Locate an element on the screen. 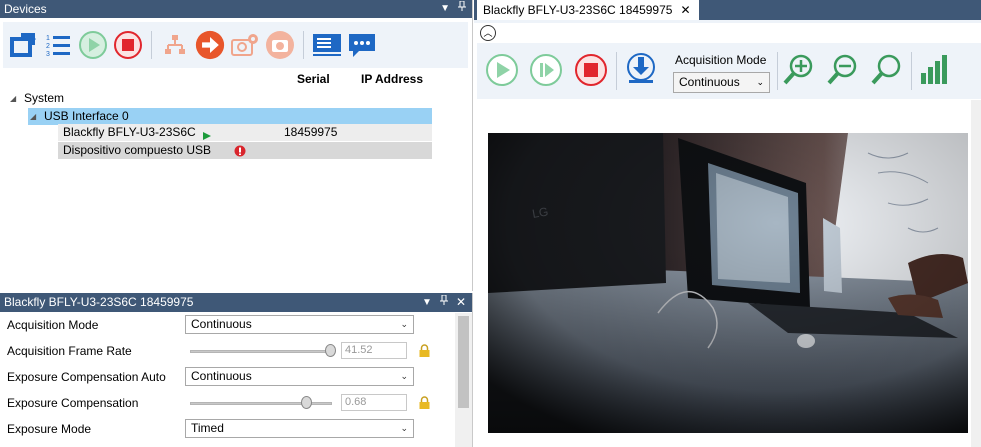 Image resolution: width=981 pixels, height=447 pixels. camera-button is located at coordinates (280, 45).